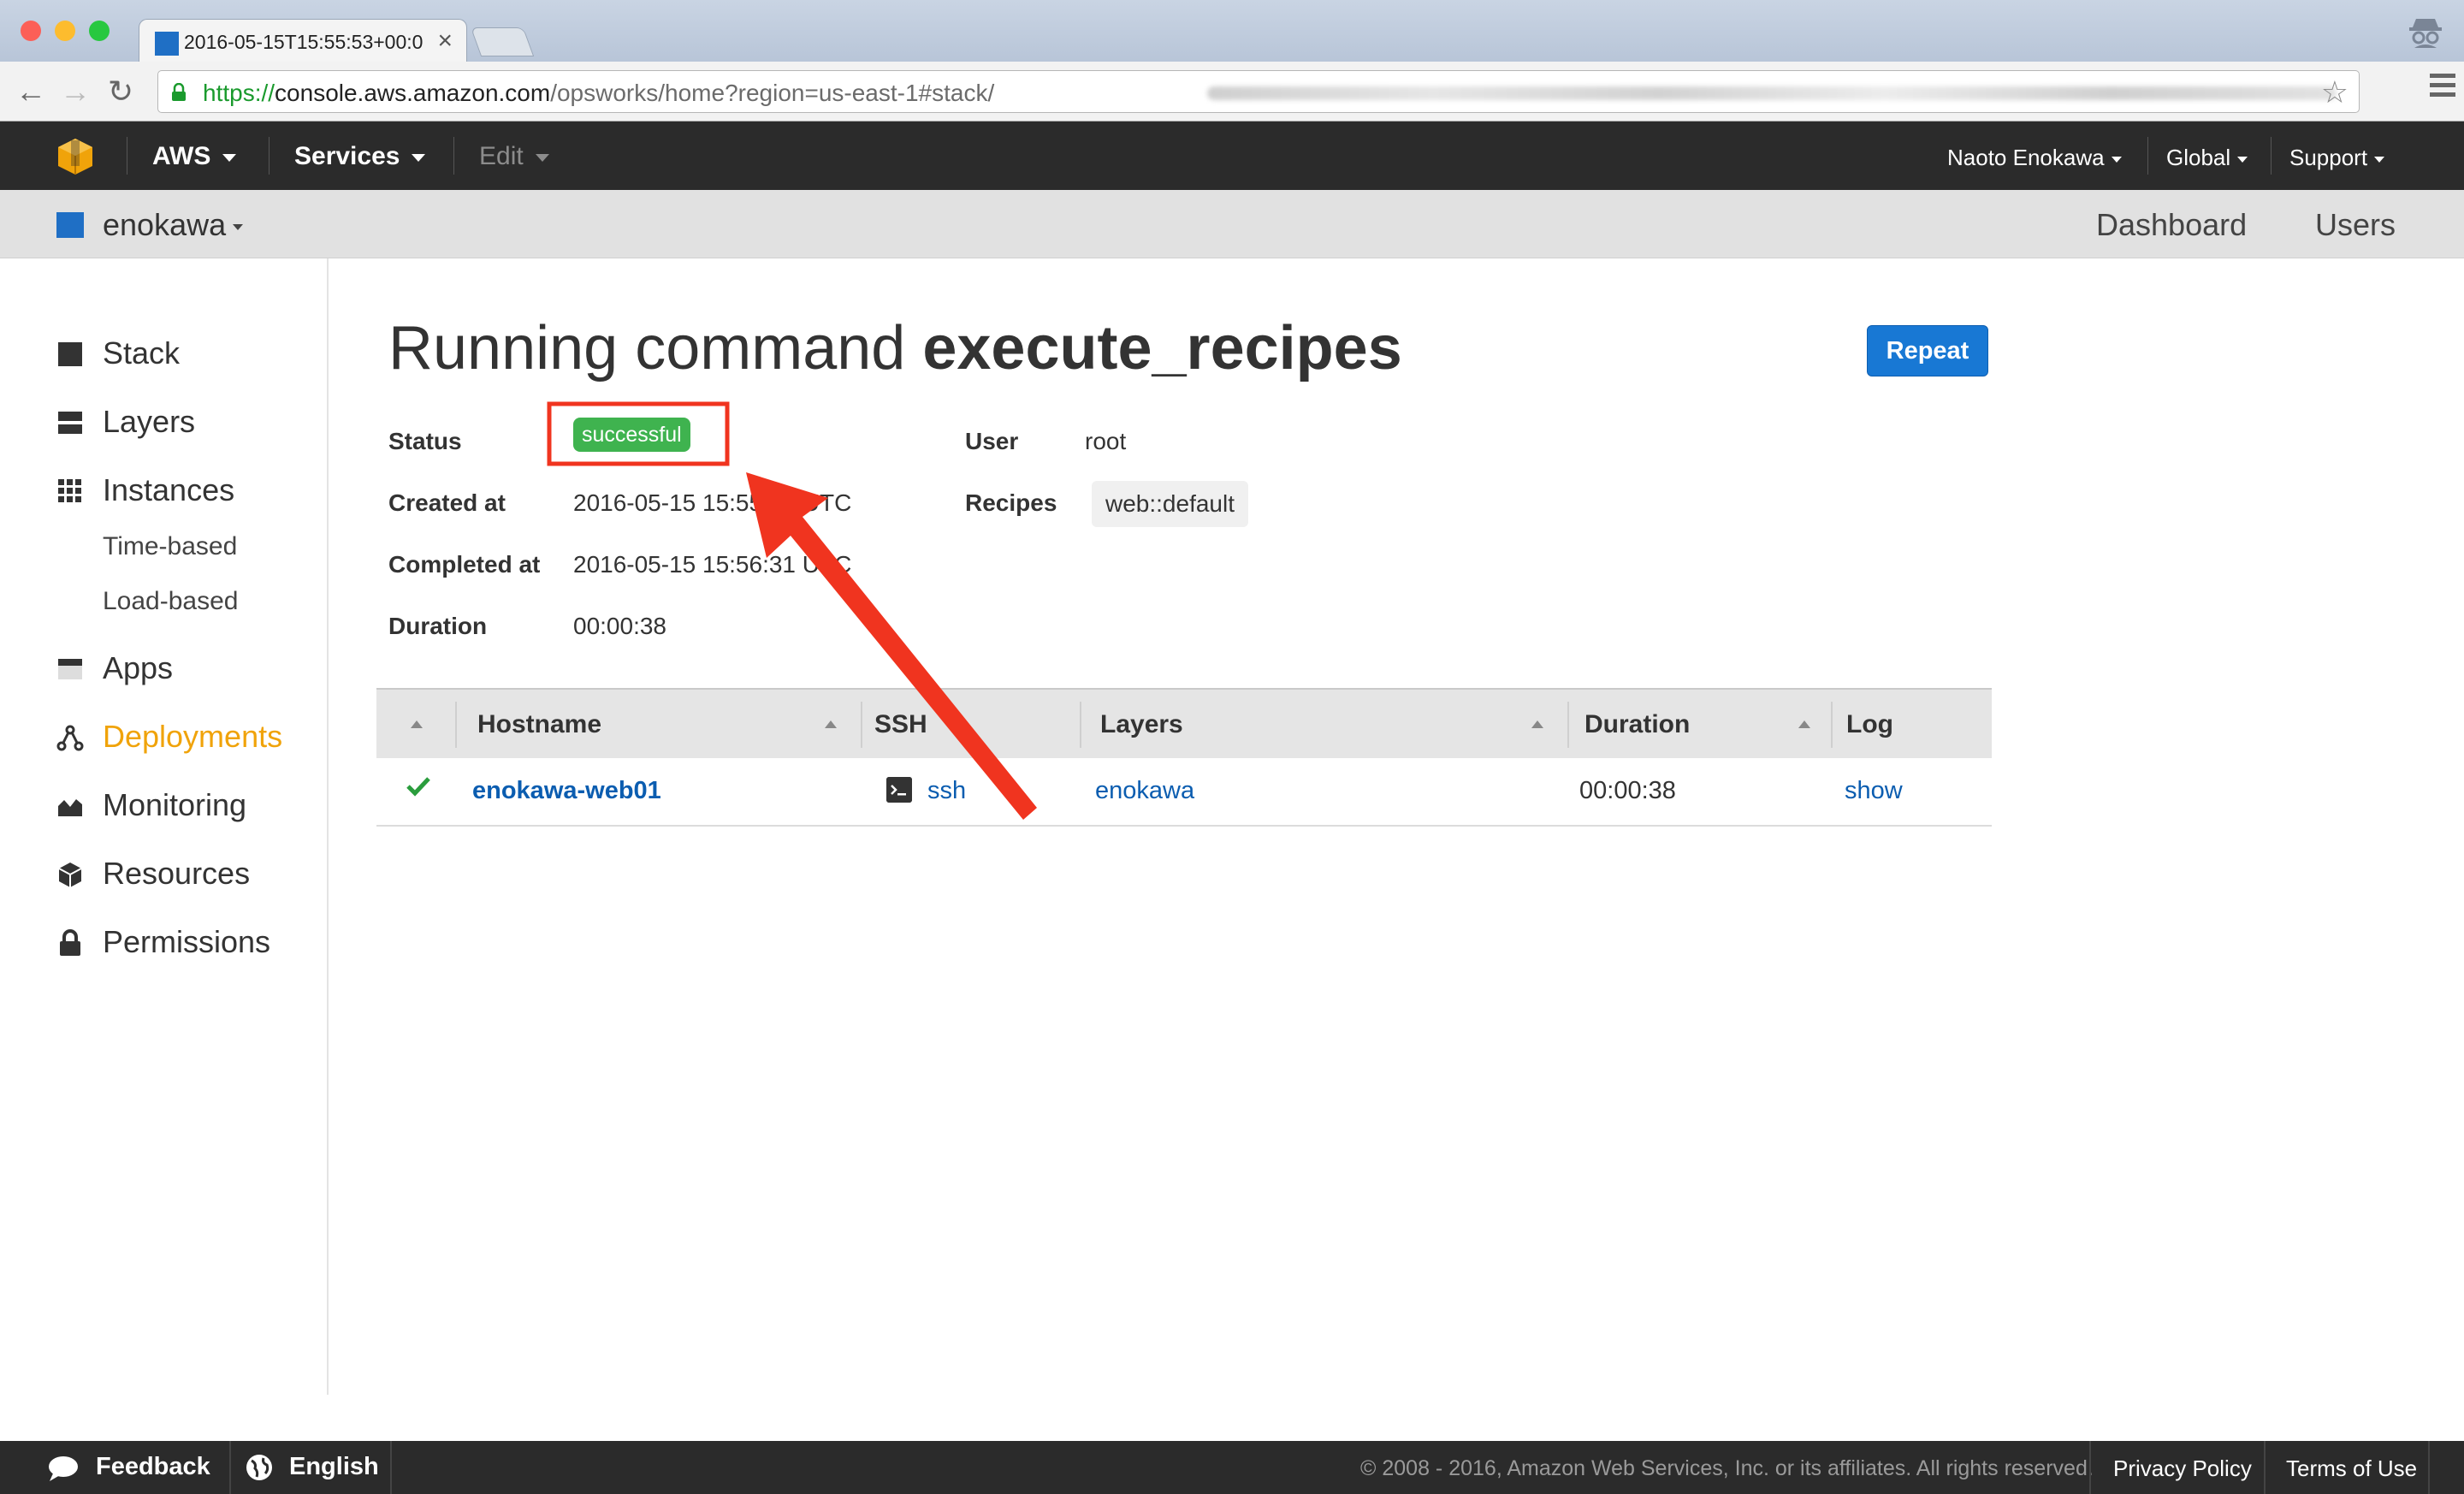 This screenshot has height=1494, width=2464. What do you see at coordinates (167, 44) in the screenshot?
I see `favicon-icon` at bounding box center [167, 44].